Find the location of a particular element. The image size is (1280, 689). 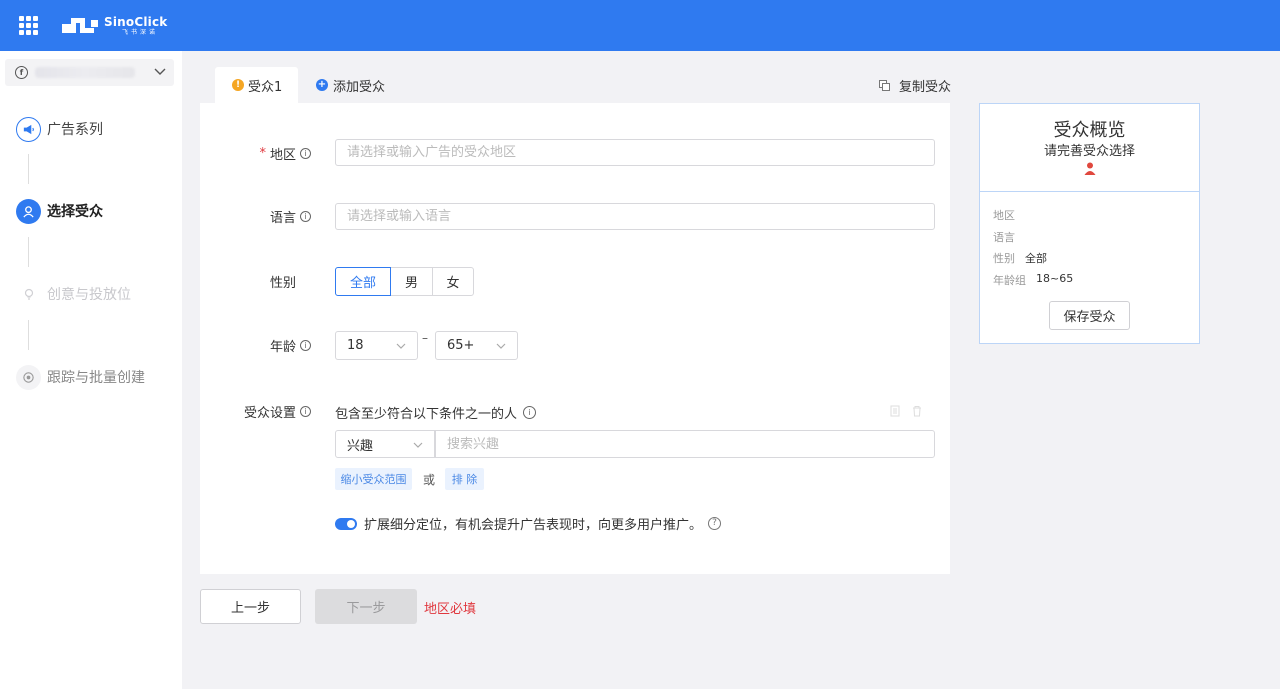

overview-key: 年龄组 is located at coordinates (1009, 280).